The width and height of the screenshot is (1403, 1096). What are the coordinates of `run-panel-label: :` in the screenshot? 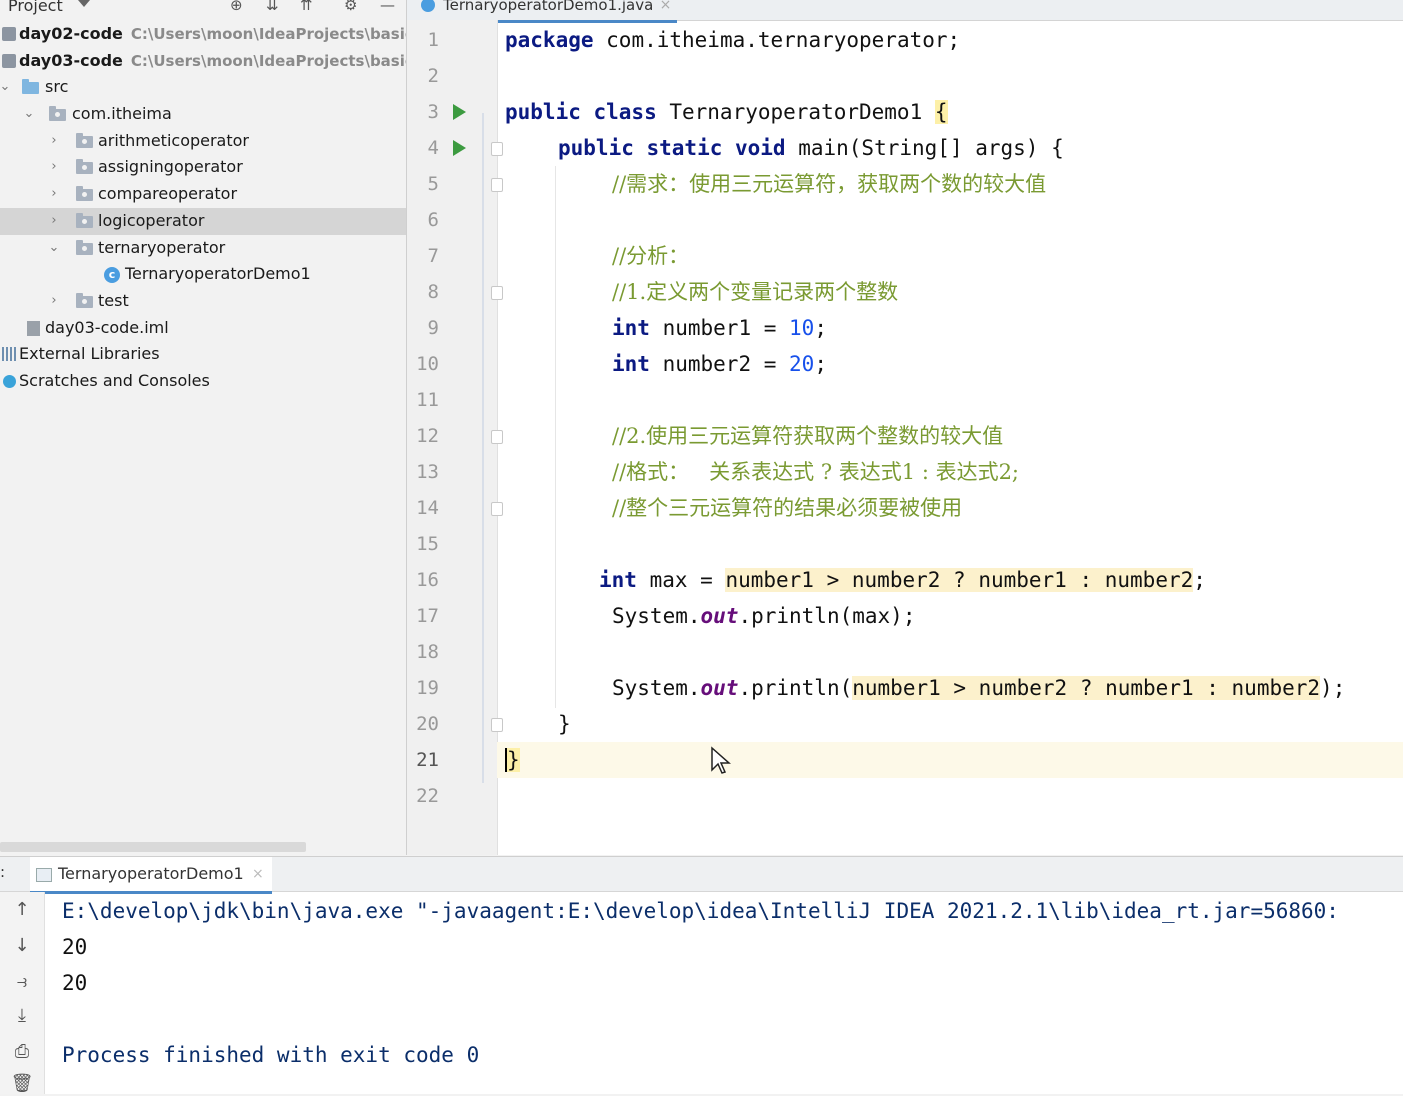 It's located at (3, 872).